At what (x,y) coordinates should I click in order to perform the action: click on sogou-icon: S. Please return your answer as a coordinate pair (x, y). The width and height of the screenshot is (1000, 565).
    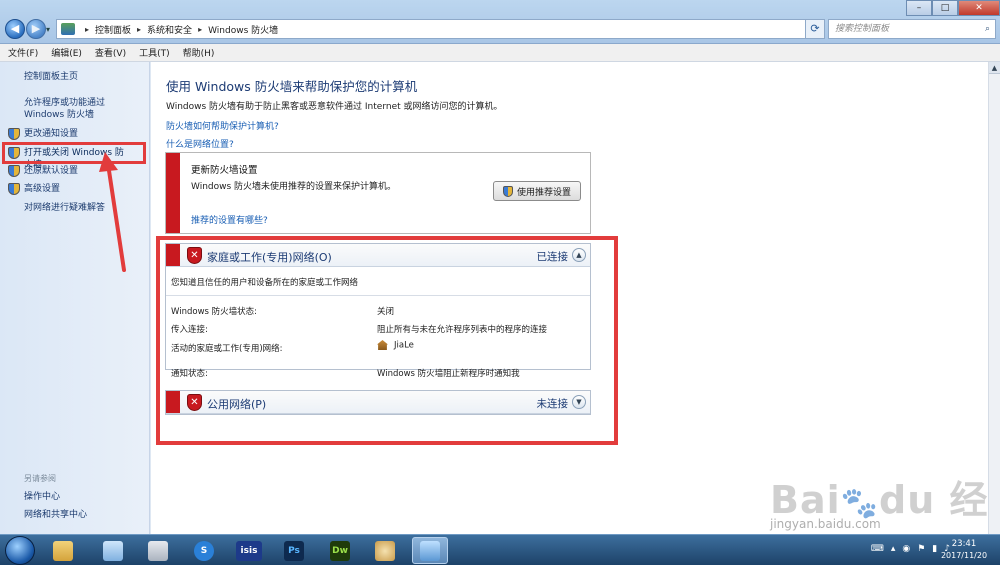
    Looking at the image, I should click on (204, 550).